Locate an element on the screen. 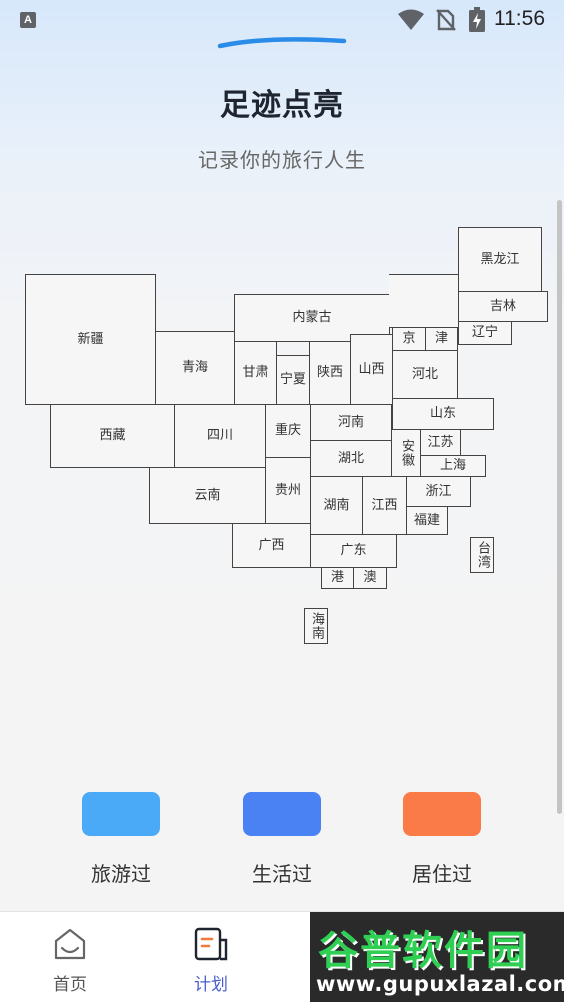 This screenshot has width=564, height=1002. province-zhejiang: 浙江 is located at coordinates (438, 491).